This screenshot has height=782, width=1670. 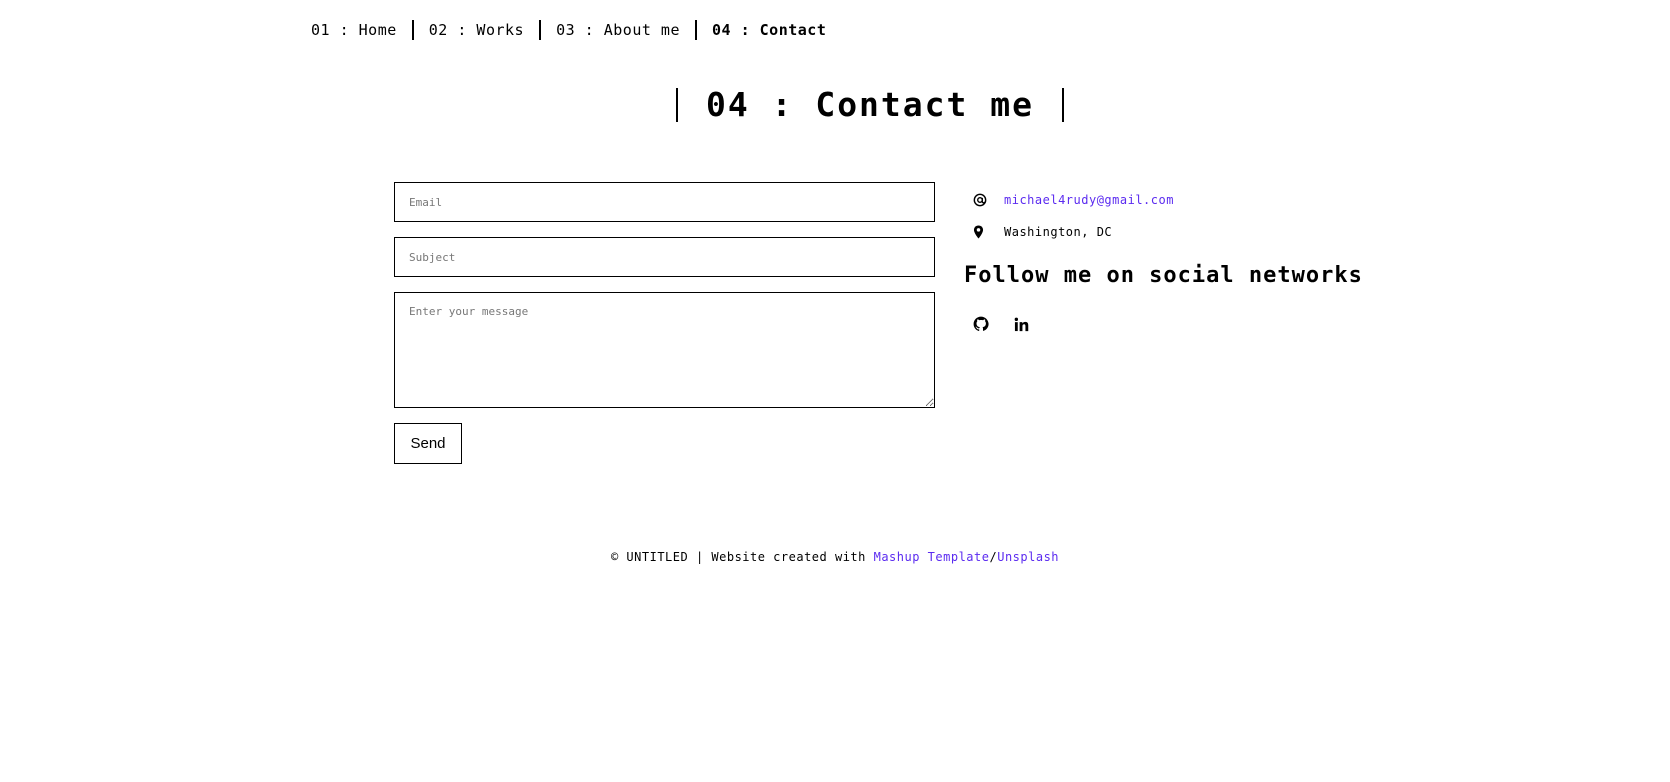 I want to click on nav-item-about: 03 : About me, so click(x=619, y=30).